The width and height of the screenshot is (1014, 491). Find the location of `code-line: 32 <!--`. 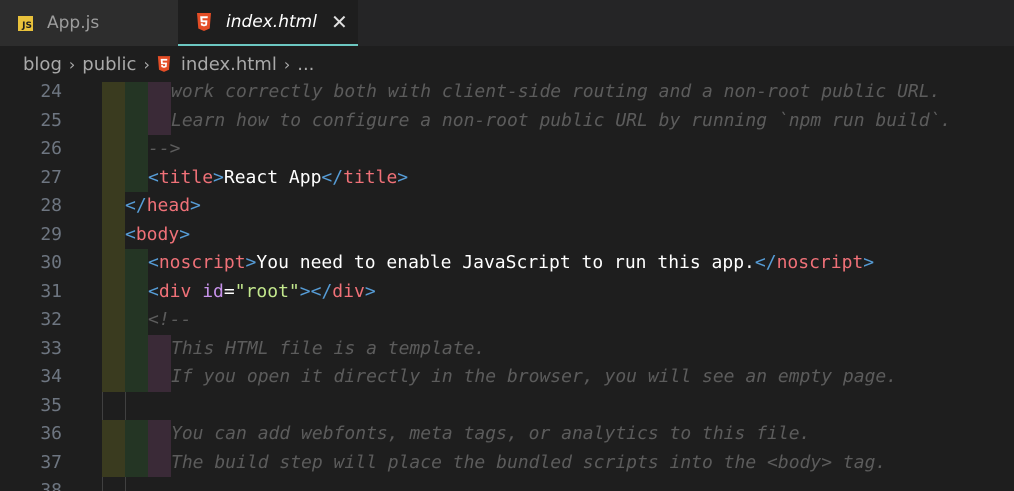

code-line: 32 <!-- is located at coordinates (507, 320).